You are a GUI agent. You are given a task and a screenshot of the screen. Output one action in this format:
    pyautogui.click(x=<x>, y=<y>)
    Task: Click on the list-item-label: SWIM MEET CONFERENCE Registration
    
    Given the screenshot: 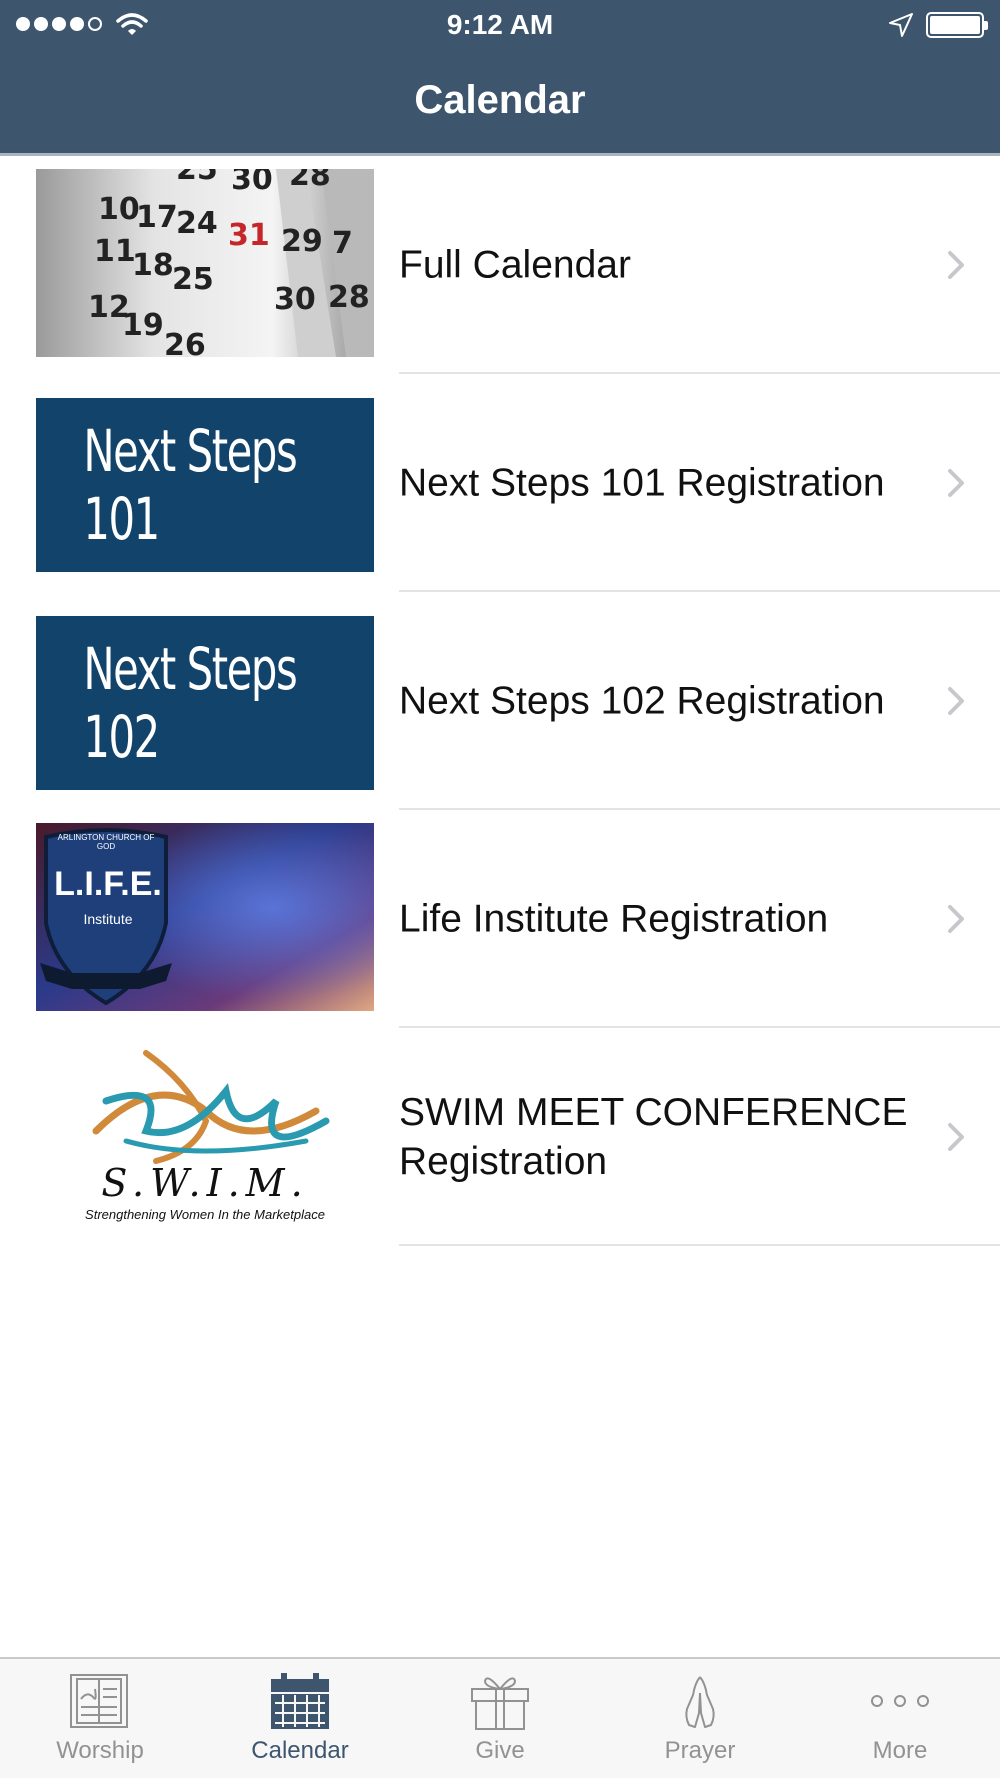 What is the action you would take?
    pyautogui.click(x=653, y=1137)
    